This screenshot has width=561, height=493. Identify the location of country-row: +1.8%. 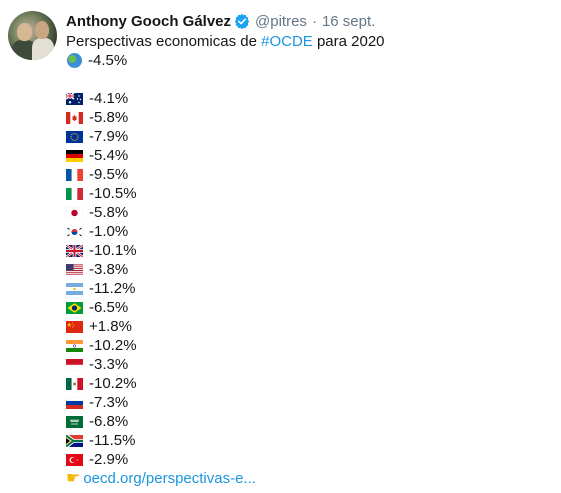
(99, 326).